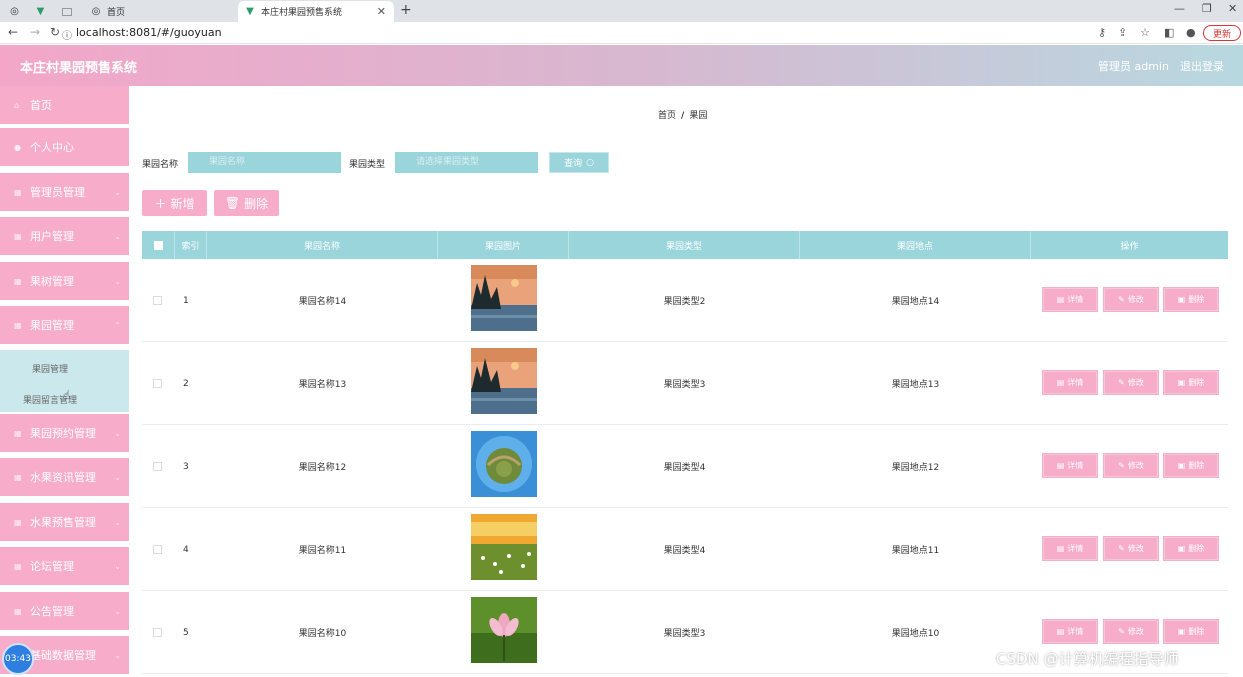  Describe the element at coordinates (64, 612) in the screenshot. I see `sidebar-item-notices: ▦ 公告管理 ⌄` at that location.